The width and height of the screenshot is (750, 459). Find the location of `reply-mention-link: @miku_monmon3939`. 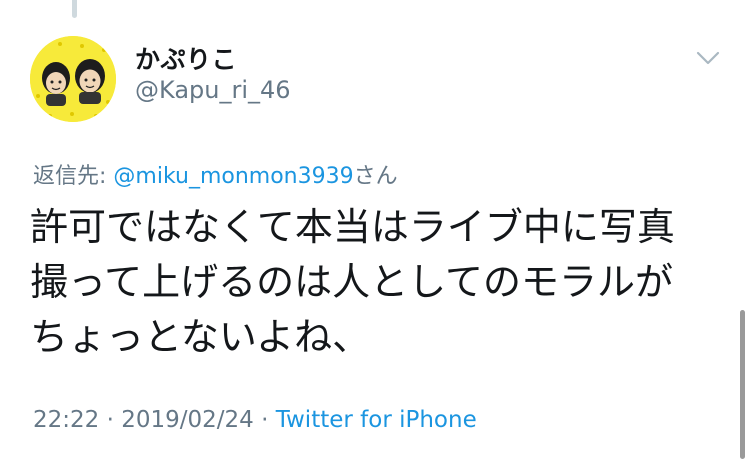

reply-mention-link: @miku_monmon3939 is located at coordinates (233, 176).